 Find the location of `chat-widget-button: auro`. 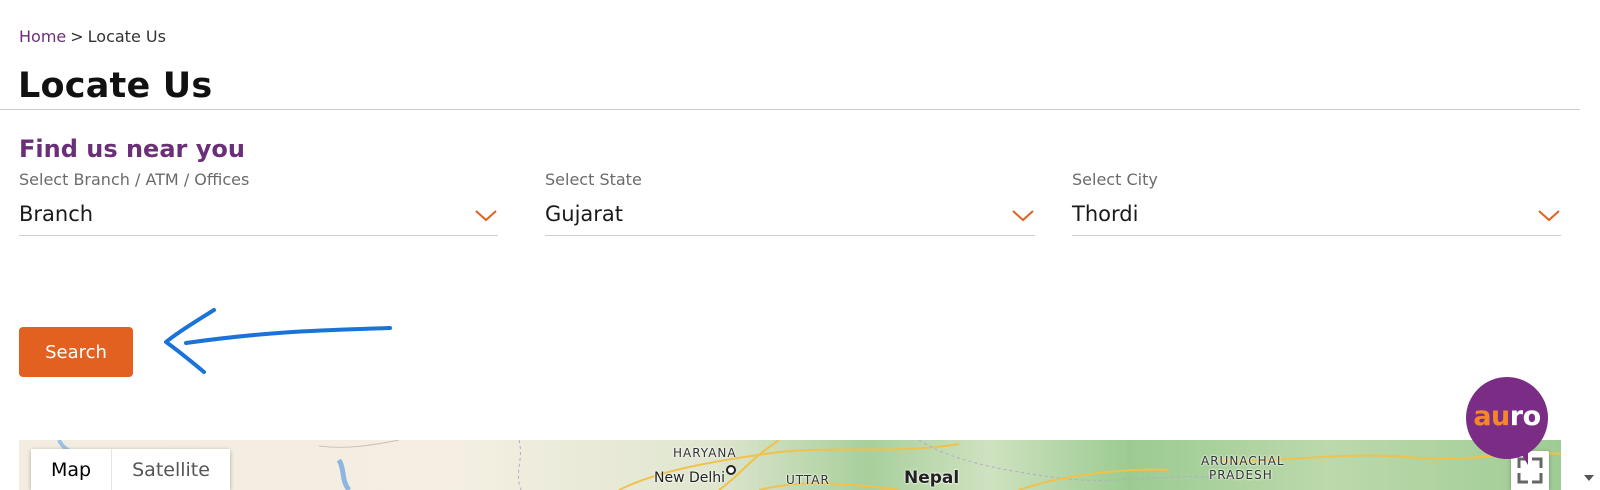

chat-widget-button: auro is located at coordinates (1508, 421).